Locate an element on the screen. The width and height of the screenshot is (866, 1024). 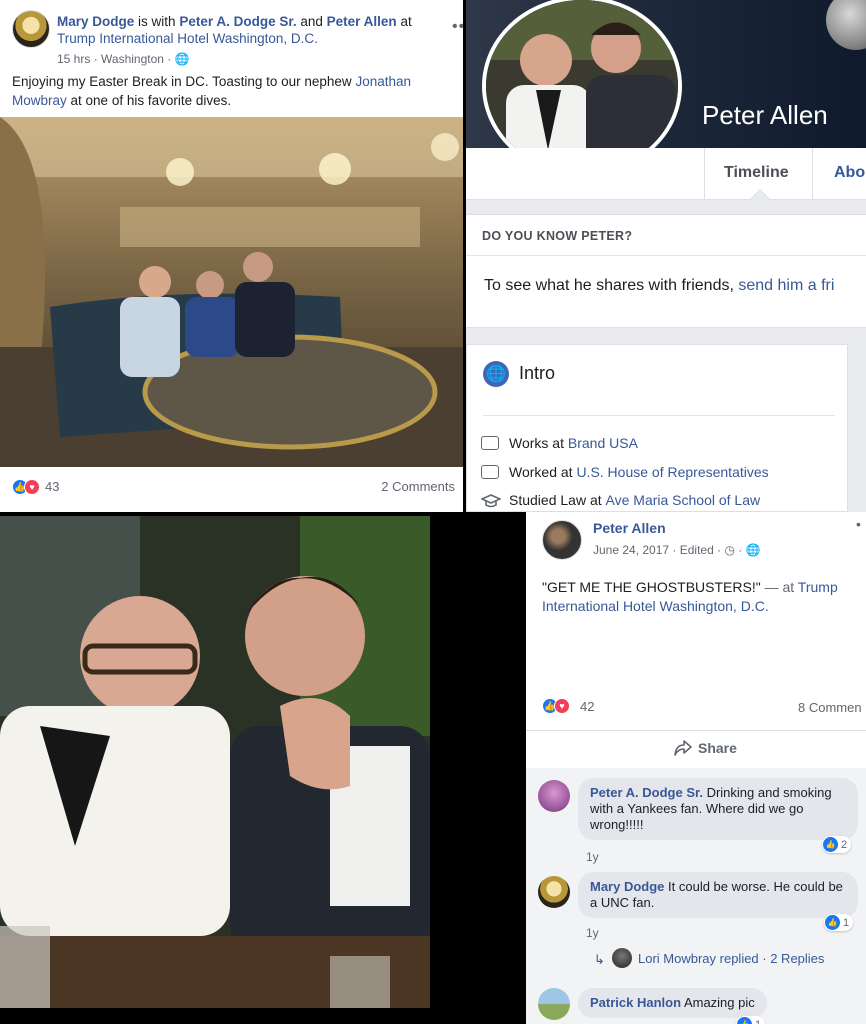
and-text: and is located at coordinates (311, 21).